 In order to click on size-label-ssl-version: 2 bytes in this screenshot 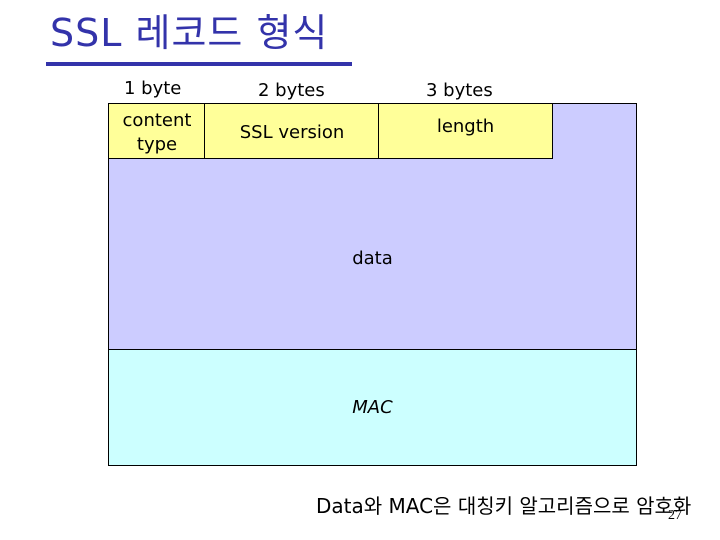, I will do `click(291, 90)`.